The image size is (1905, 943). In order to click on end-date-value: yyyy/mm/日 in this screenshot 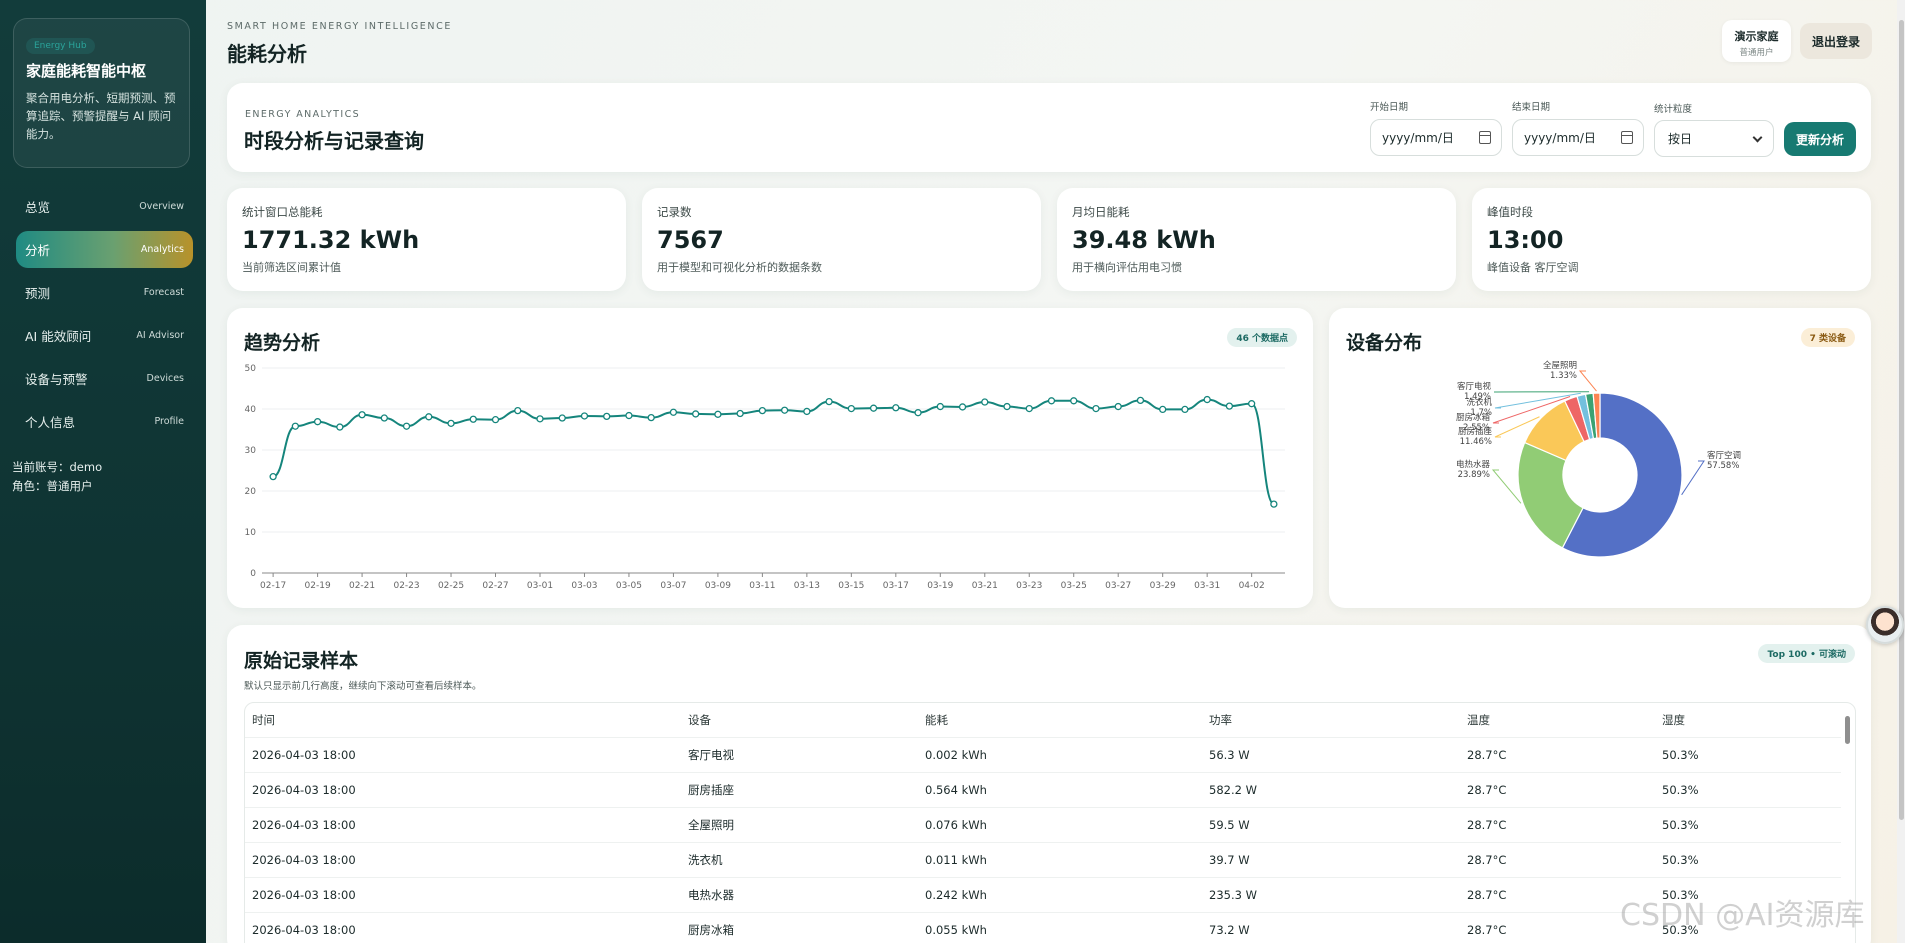, I will do `click(1560, 138)`.